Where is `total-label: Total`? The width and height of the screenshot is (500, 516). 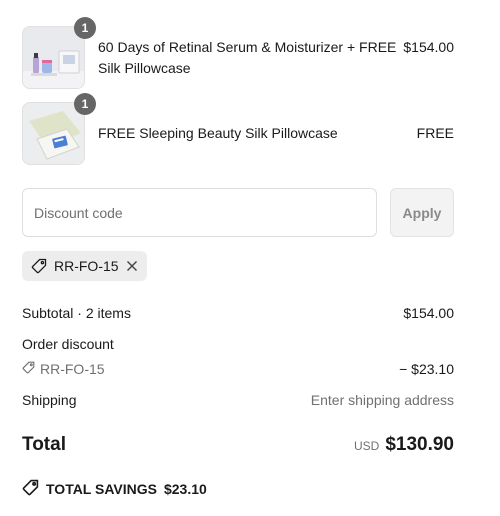
total-label: Total is located at coordinates (44, 444).